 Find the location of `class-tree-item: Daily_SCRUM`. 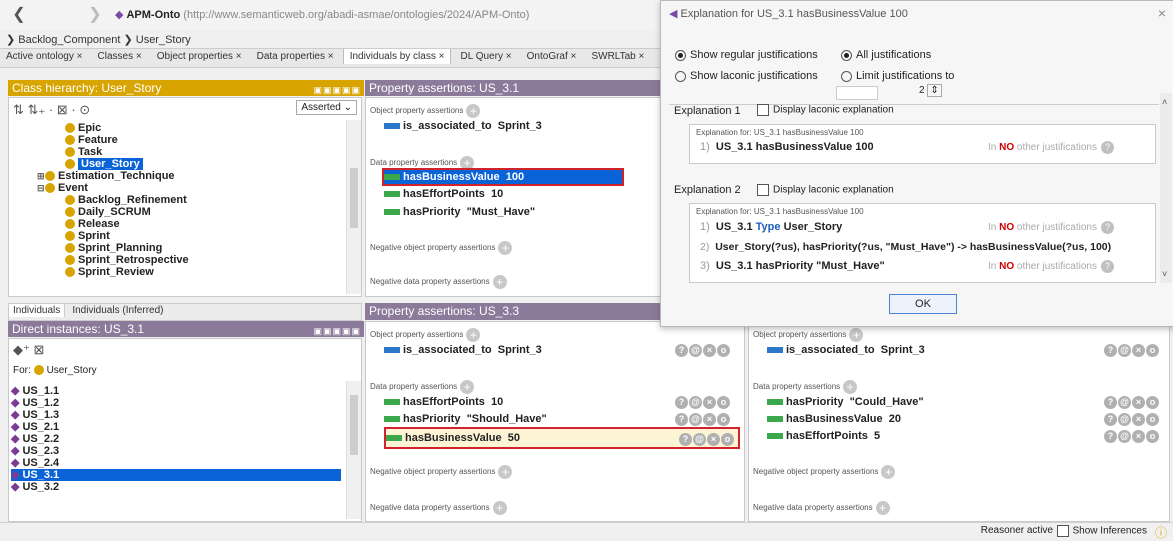

class-tree-item: Daily_SCRUM is located at coordinates (178, 212).